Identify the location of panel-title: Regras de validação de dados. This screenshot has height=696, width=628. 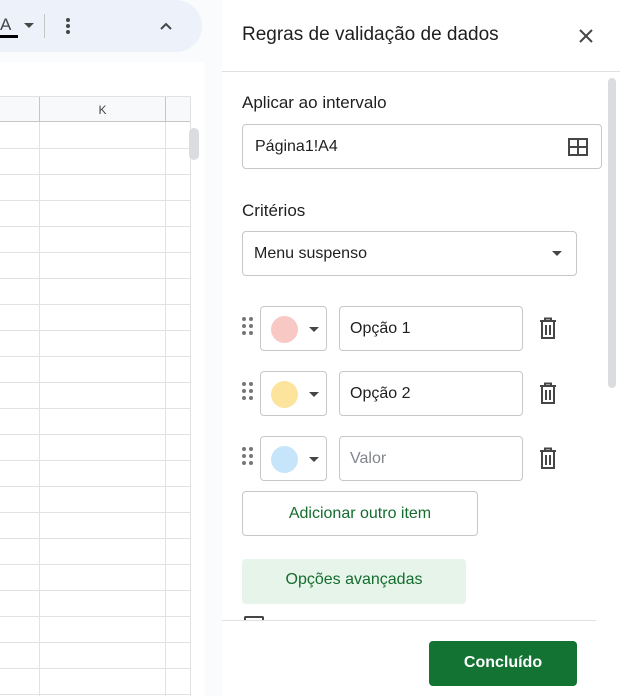
(370, 34).